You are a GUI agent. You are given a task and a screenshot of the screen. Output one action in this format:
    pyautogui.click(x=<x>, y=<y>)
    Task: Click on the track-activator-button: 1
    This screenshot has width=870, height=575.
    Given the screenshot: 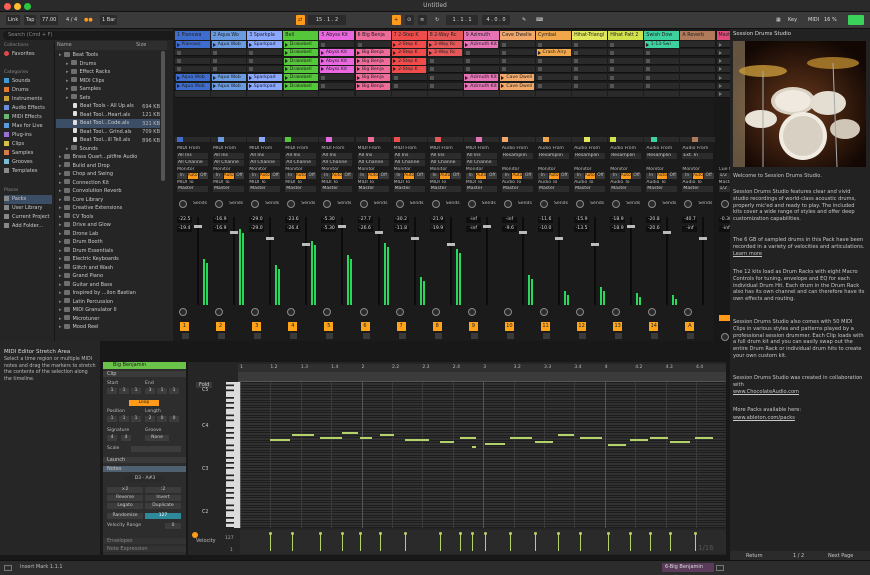 What is the action you would take?
    pyautogui.click(x=184, y=326)
    